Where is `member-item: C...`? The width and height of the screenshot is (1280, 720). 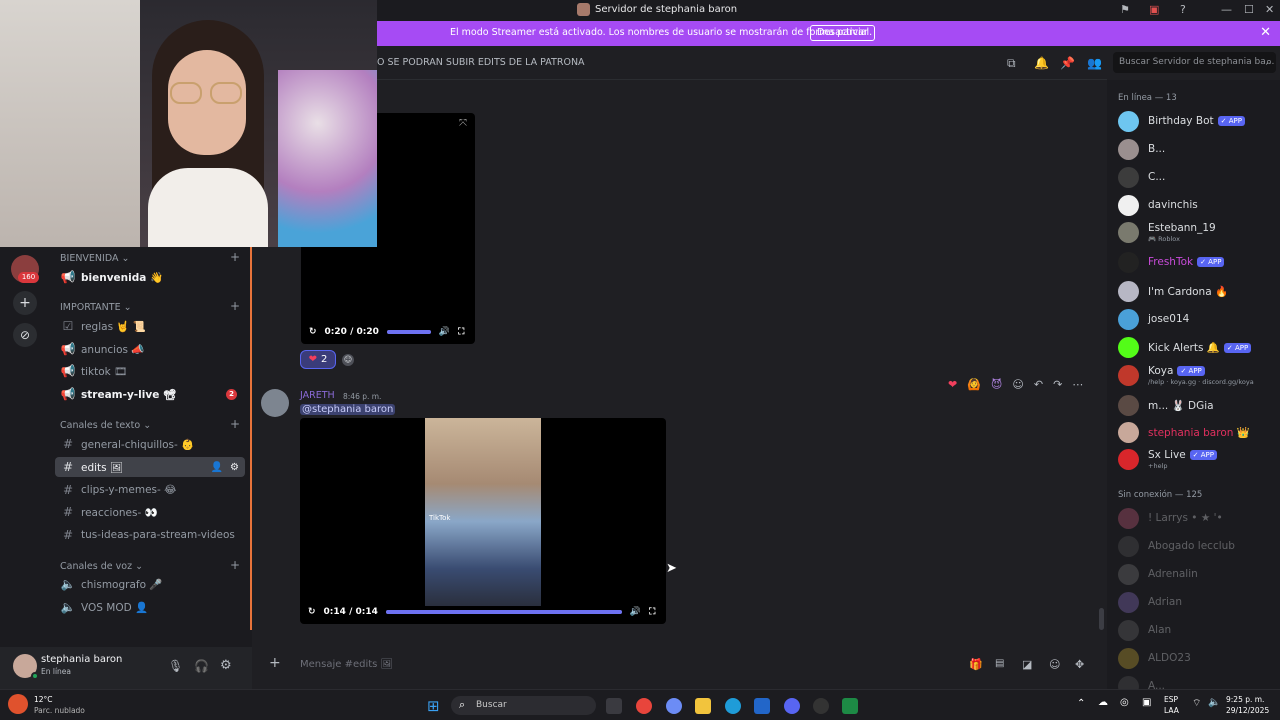 member-item: C... is located at coordinates (1141, 177).